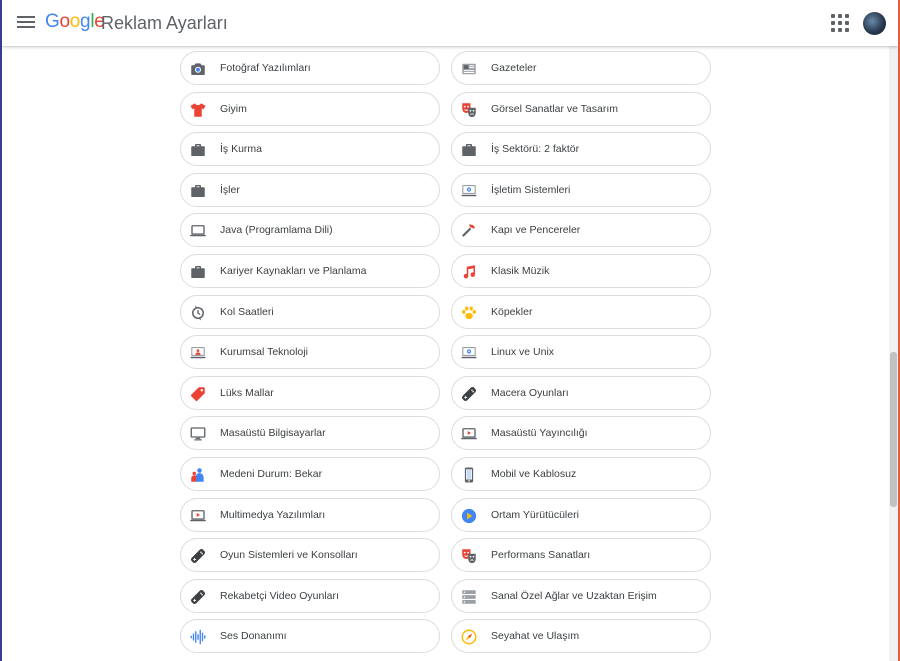  What do you see at coordinates (247, 393) in the screenshot?
I see `topic-label: Lüks Mallar` at bounding box center [247, 393].